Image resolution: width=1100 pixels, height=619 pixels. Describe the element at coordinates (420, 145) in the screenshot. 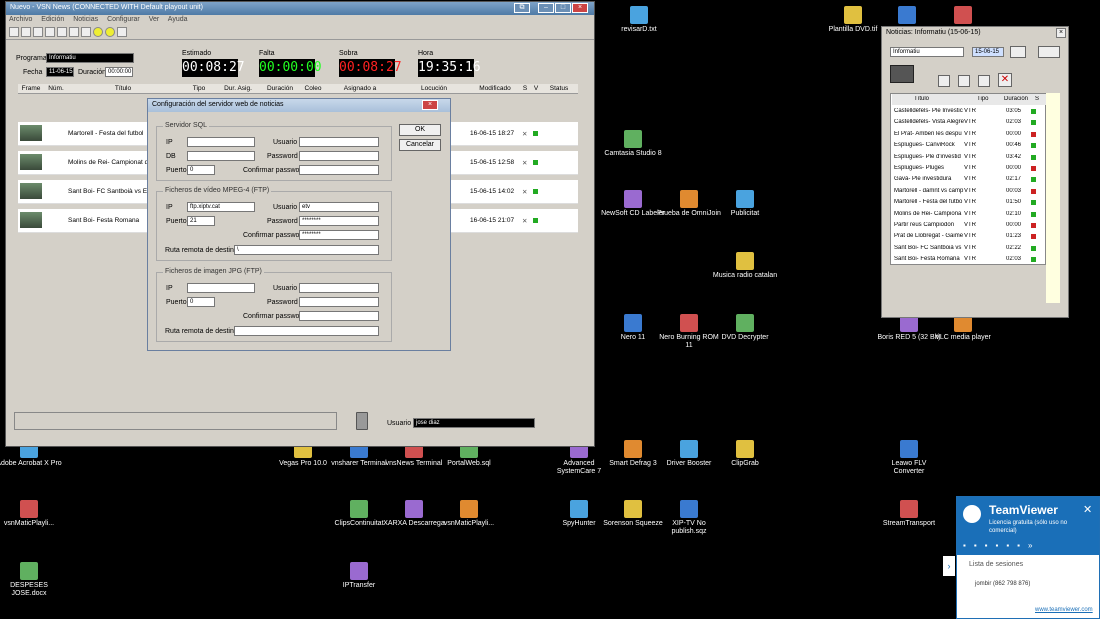

I see `cancel-button: Cancelar` at that location.